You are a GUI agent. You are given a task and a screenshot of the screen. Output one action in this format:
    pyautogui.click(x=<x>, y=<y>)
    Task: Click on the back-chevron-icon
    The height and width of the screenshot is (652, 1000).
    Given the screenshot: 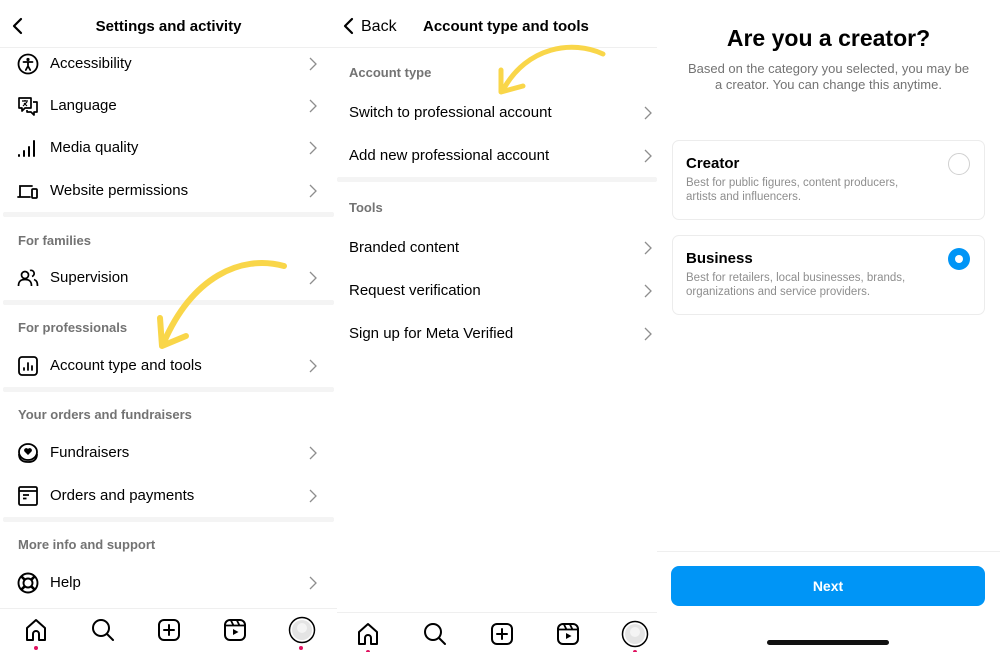 What is the action you would take?
    pyautogui.click(x=349, y=26)
    